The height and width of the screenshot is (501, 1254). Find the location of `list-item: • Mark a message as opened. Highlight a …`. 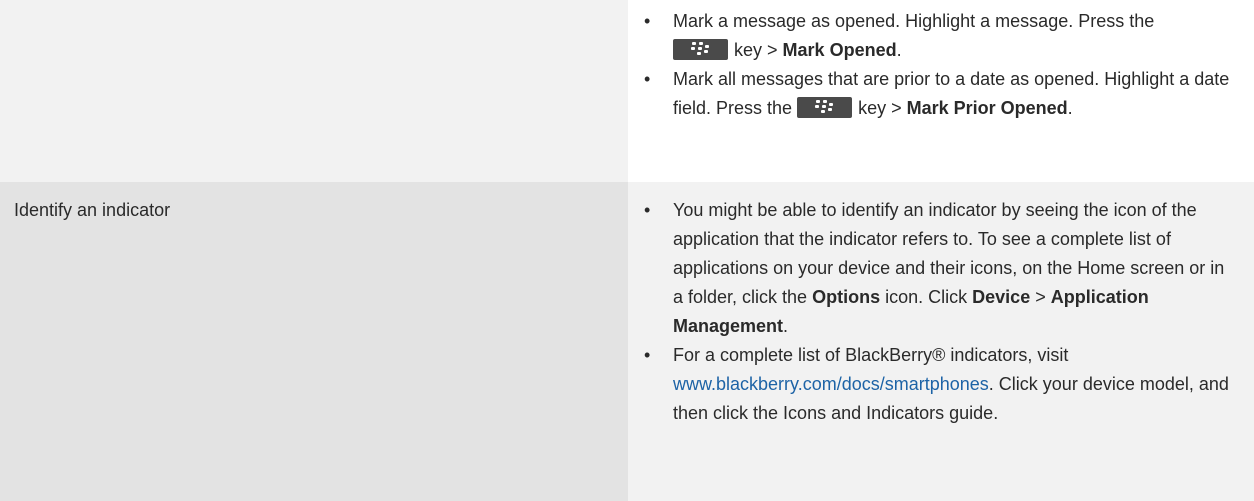

list-item: • Mark a message as opened. Highlight a … is located at coordinates (939, 36).